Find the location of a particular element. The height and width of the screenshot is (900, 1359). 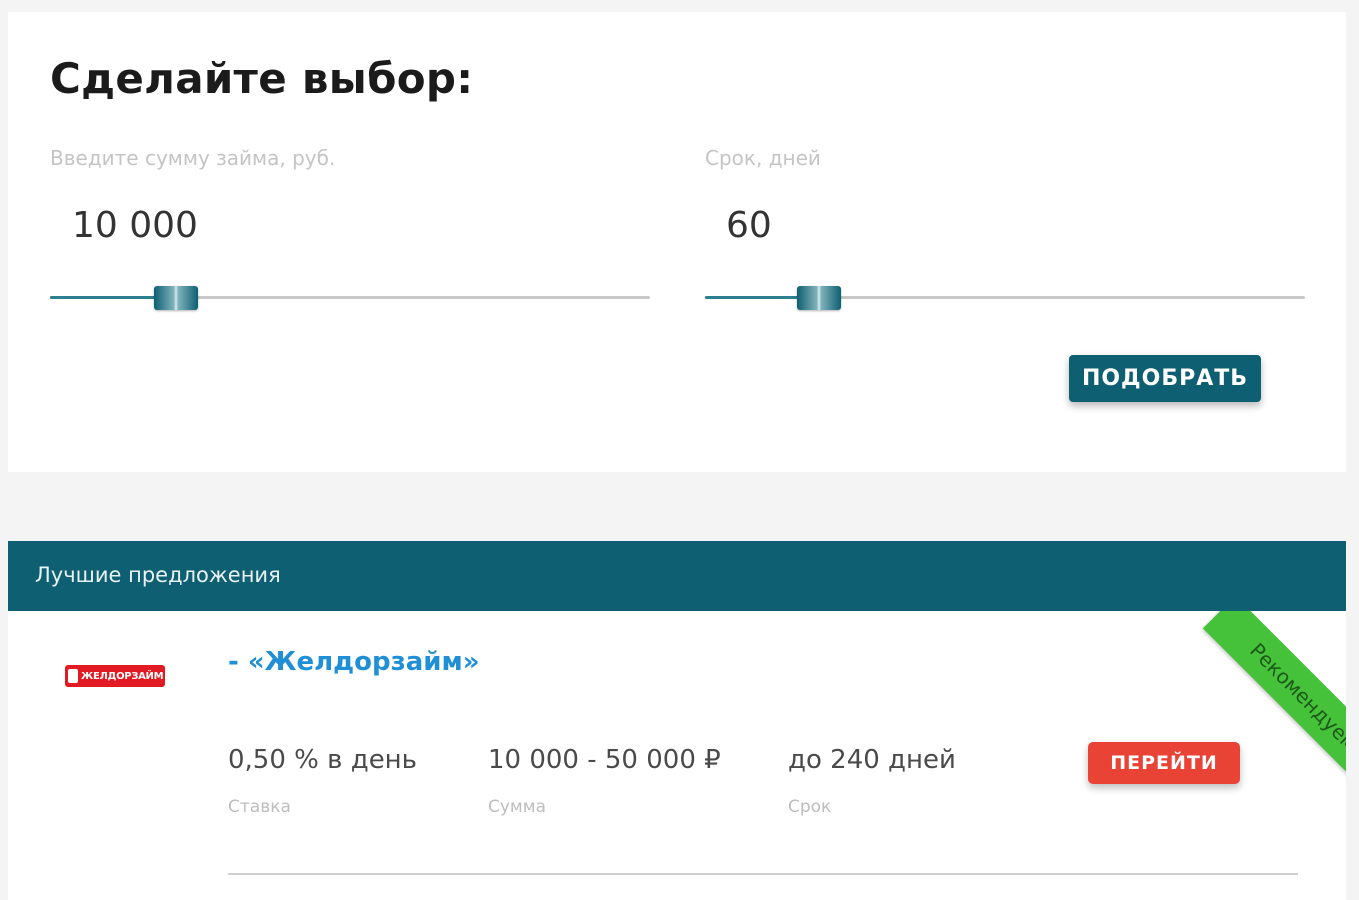

offer-rate-value: 0,50 % в день is located at coordinates (323, 760).